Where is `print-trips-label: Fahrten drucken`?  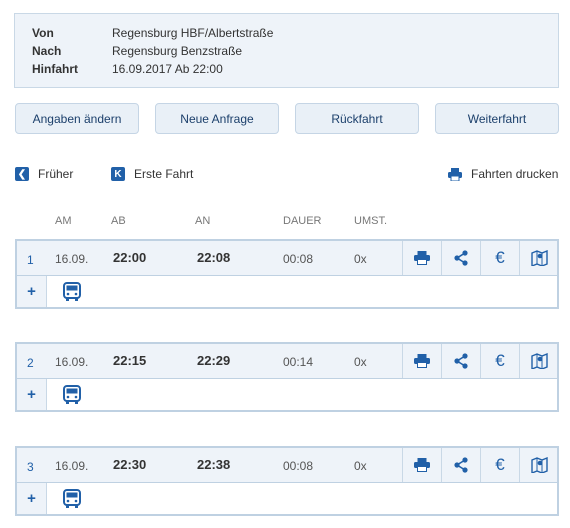
print-trips-label: Fahrten drucken is located at coordinates (515, 174).